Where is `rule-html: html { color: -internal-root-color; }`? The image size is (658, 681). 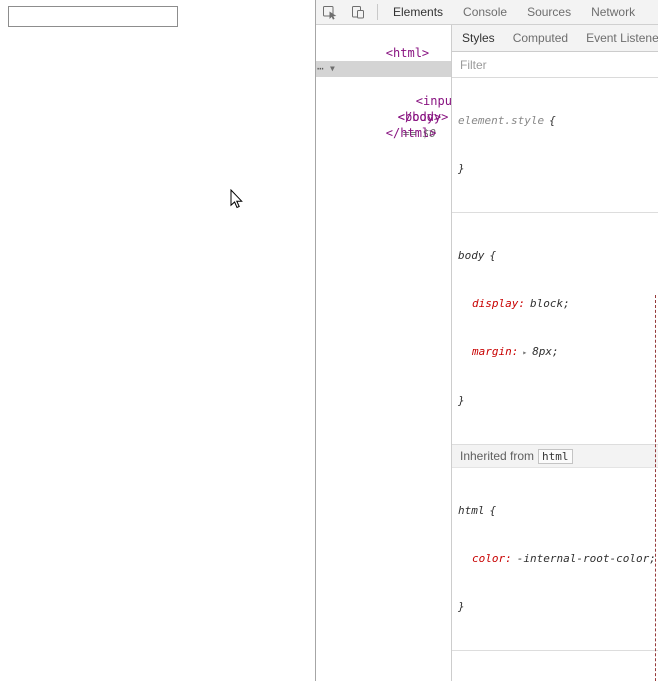 rule-html: html { color: -internal-root-color; } is located at coordinates (555, 559).